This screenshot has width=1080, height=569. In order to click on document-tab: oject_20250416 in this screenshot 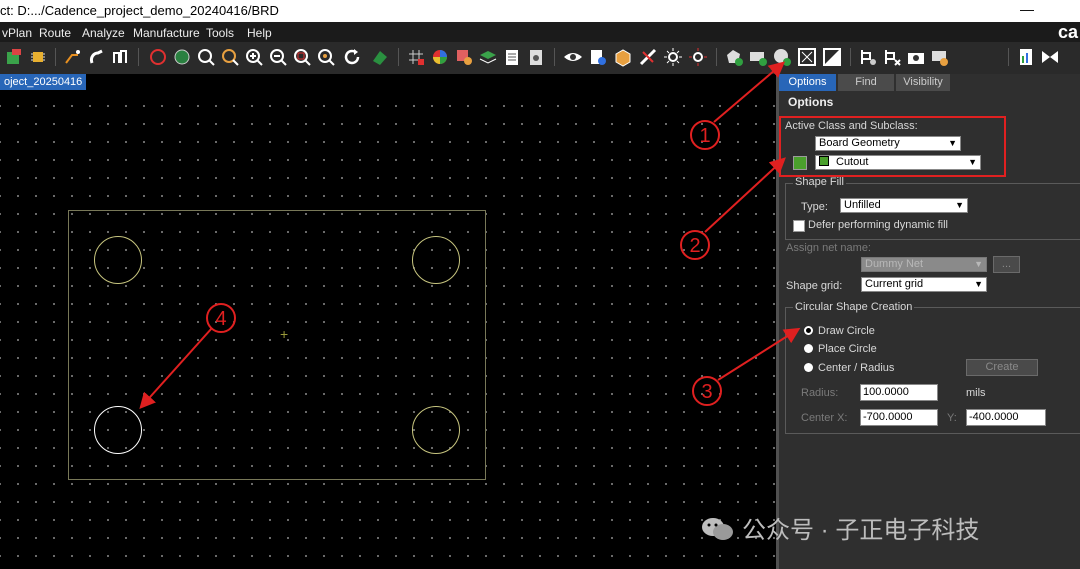, I will do `click(43, 82)`.